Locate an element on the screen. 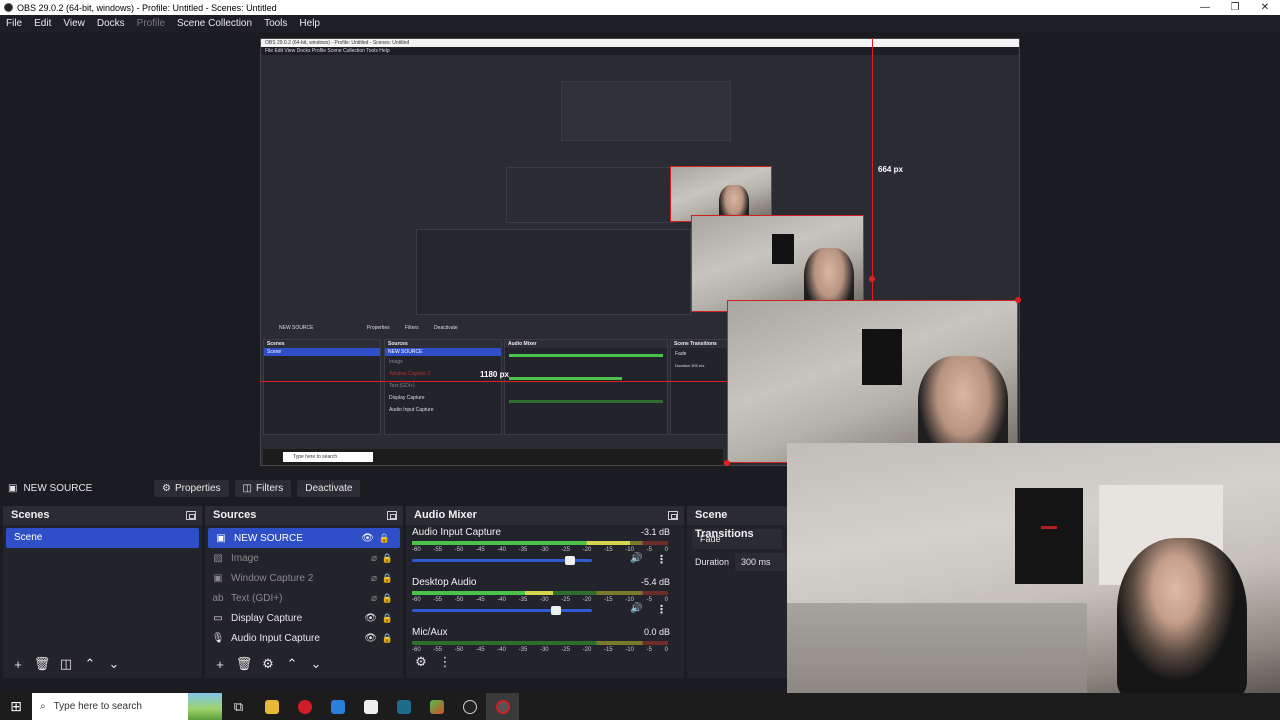 The height and width of the screenshot is (720, 1280). source-item: ▭ Display Capture 👁 🔒 is located at coordinates (304, 618).